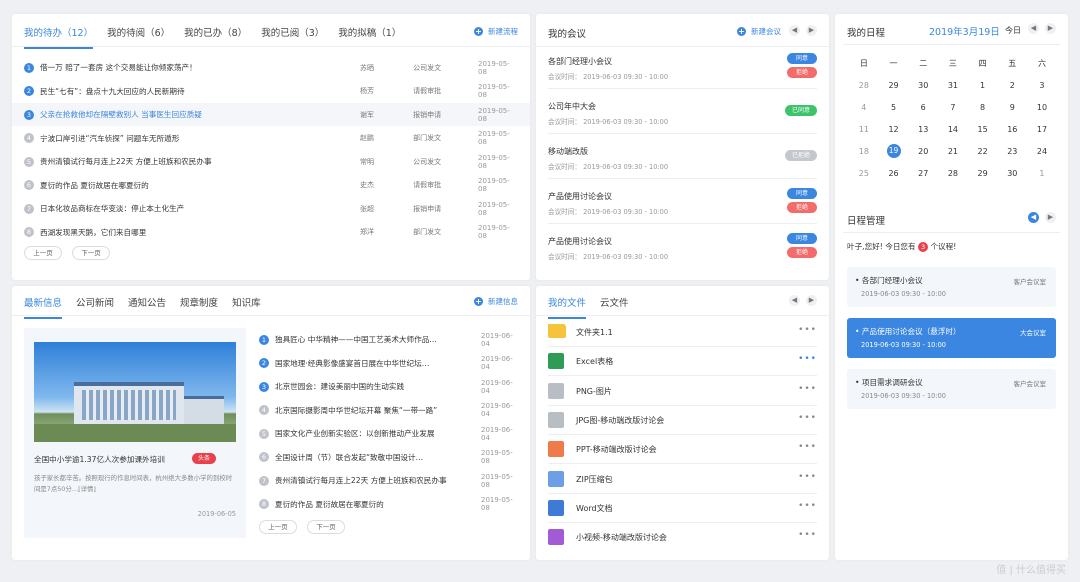  I want to click on file-name: PNG-图片, so click(594, 391).